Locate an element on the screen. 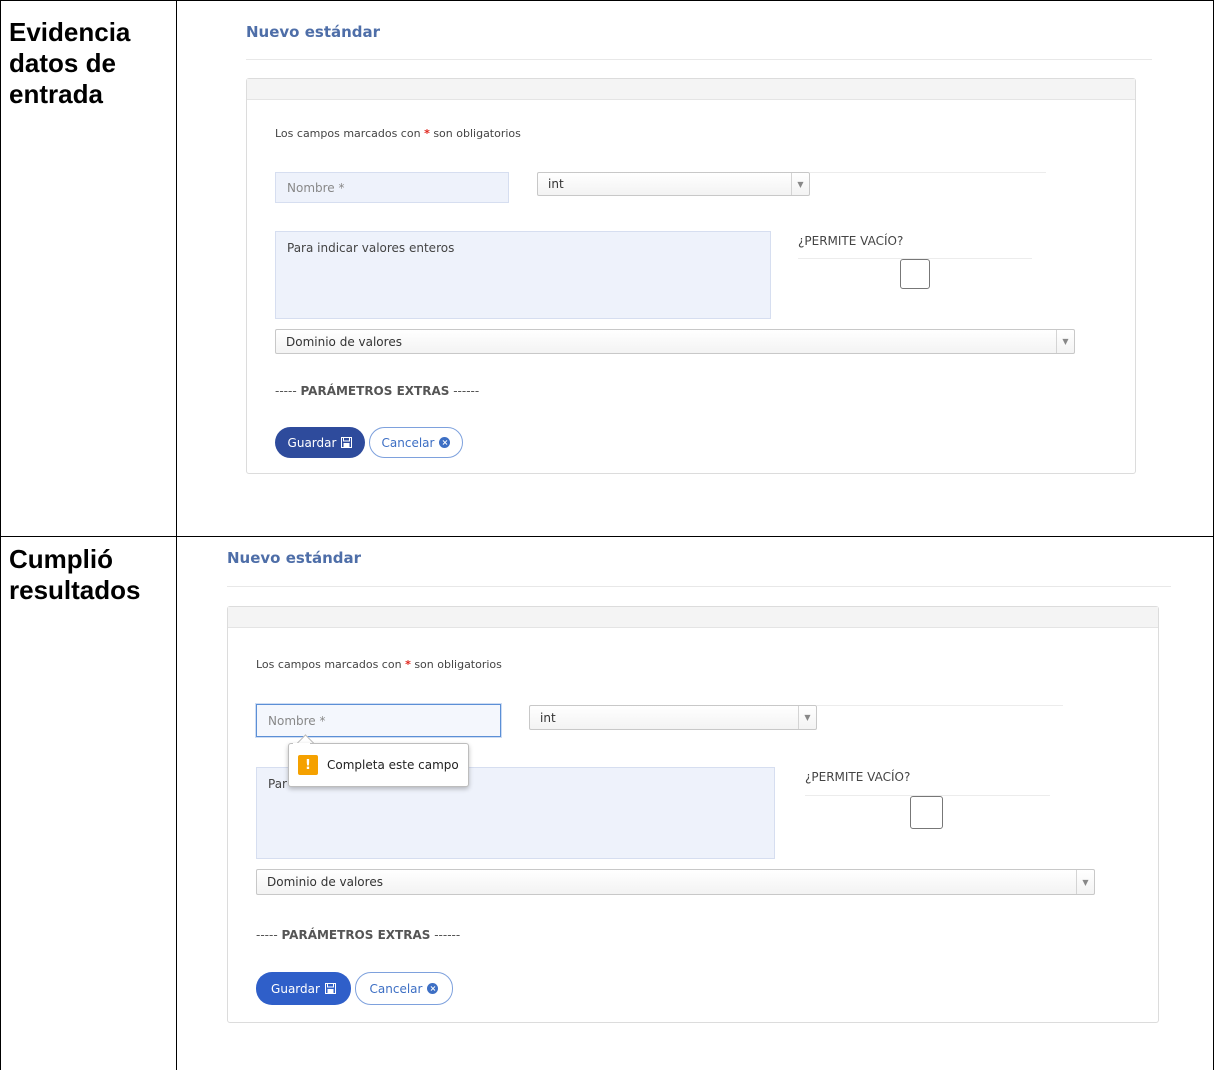 This screenshot has width=1214, height=1070. table-border-left is located at coordinates (0, 535).